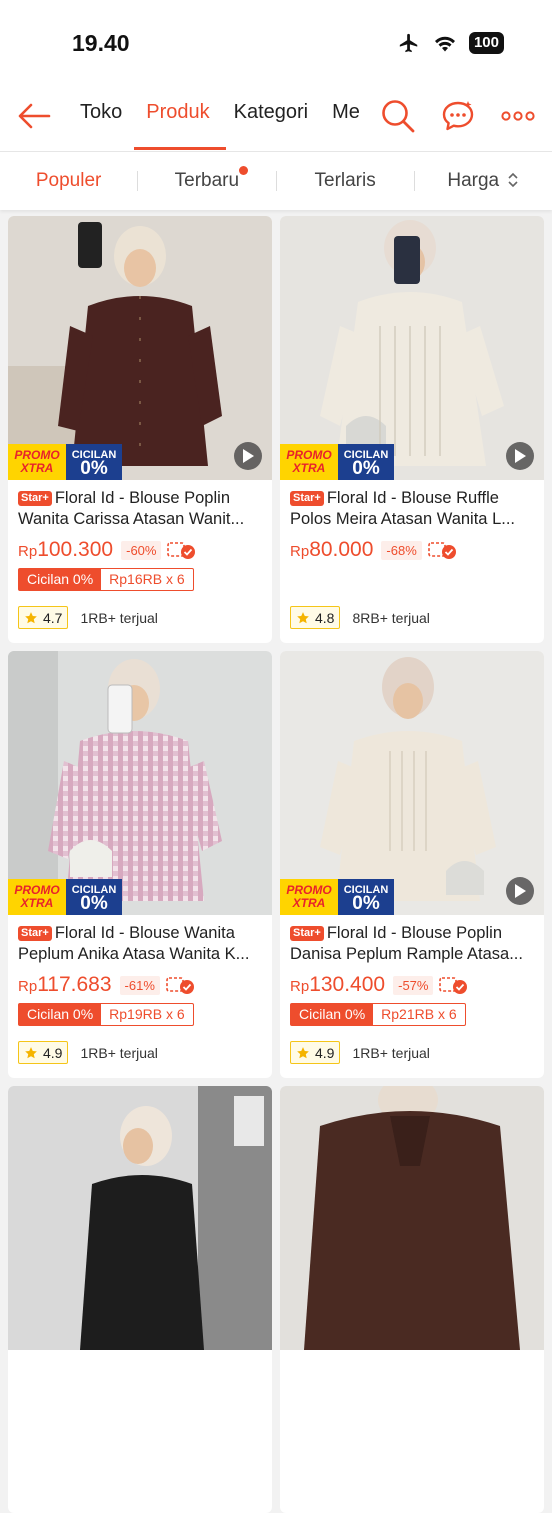  Describe the element at coordinates (458, 116) in the screenshot. I see `chat-button` at that location.